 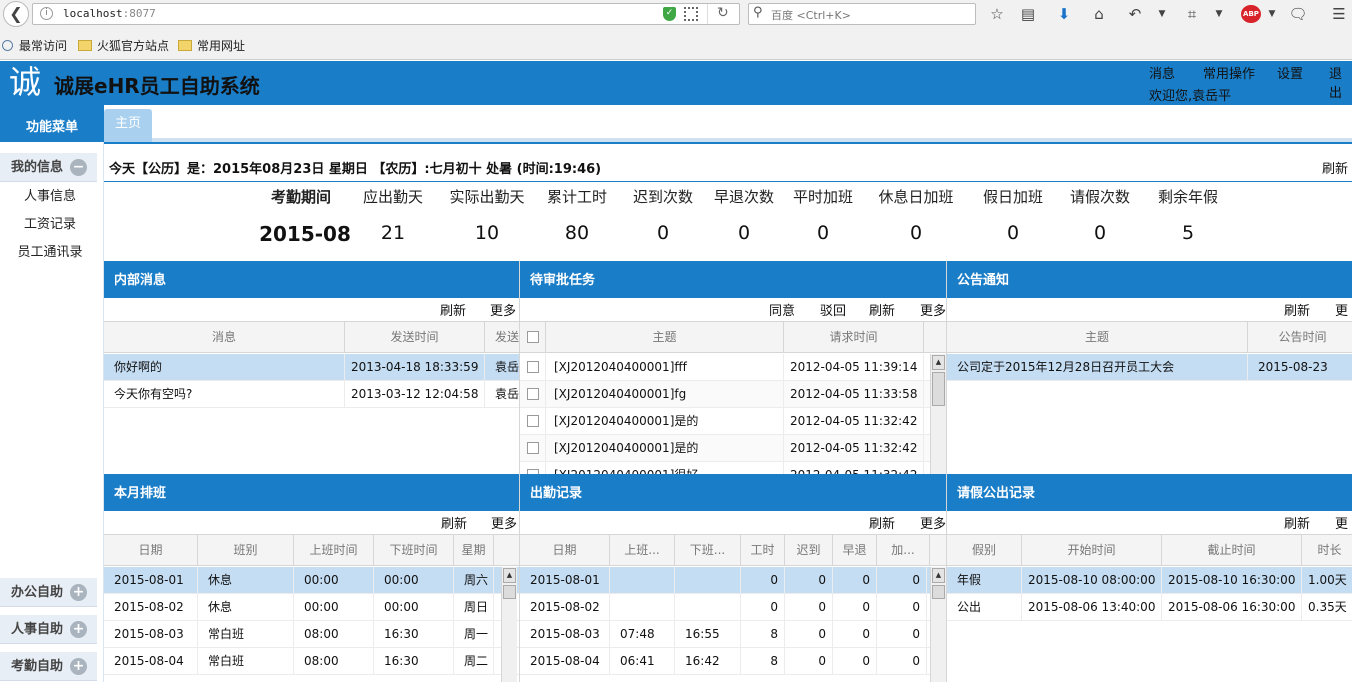 I want to click on column-header: 公告时间, so click(x=1300, y=337).